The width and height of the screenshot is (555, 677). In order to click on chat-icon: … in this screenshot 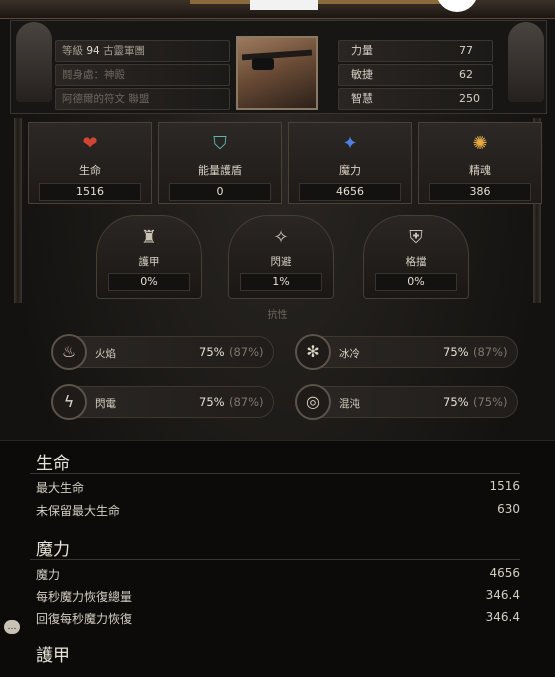, I will do `click(12, 627)`.